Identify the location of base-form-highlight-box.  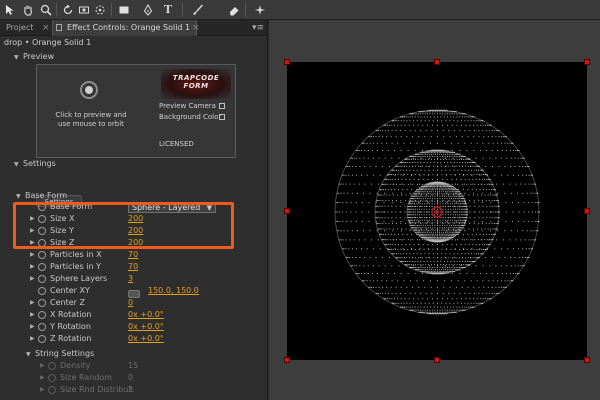
(123, 225).